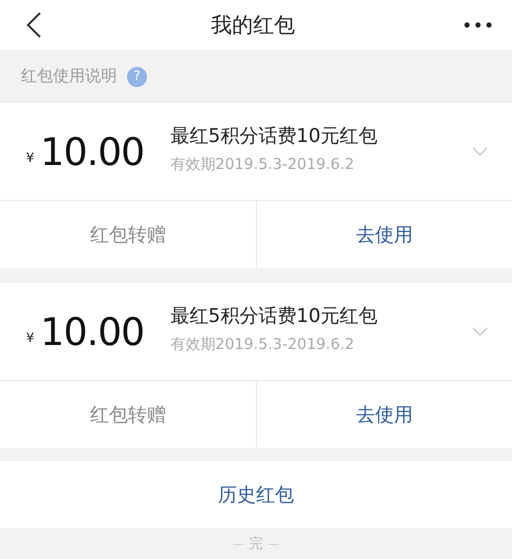  I want to click on help-label: 红包使用说明, so click(69, 76).